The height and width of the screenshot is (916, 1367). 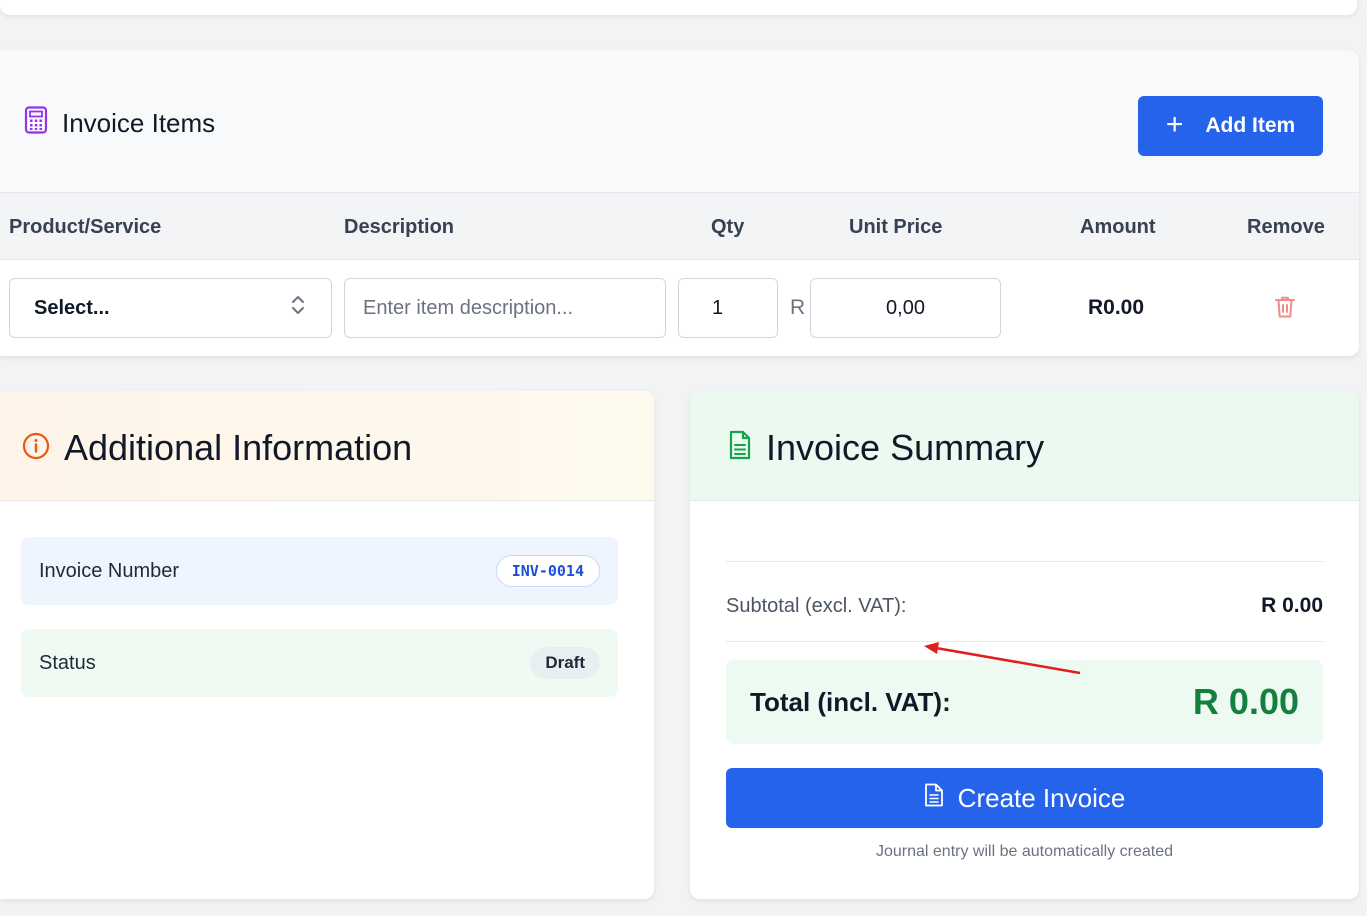 What do you see at coordinates (905, 447) in the screenshot?
I see `invoice-summary-title: Invoice Summary` at bounding box center [905, 447].